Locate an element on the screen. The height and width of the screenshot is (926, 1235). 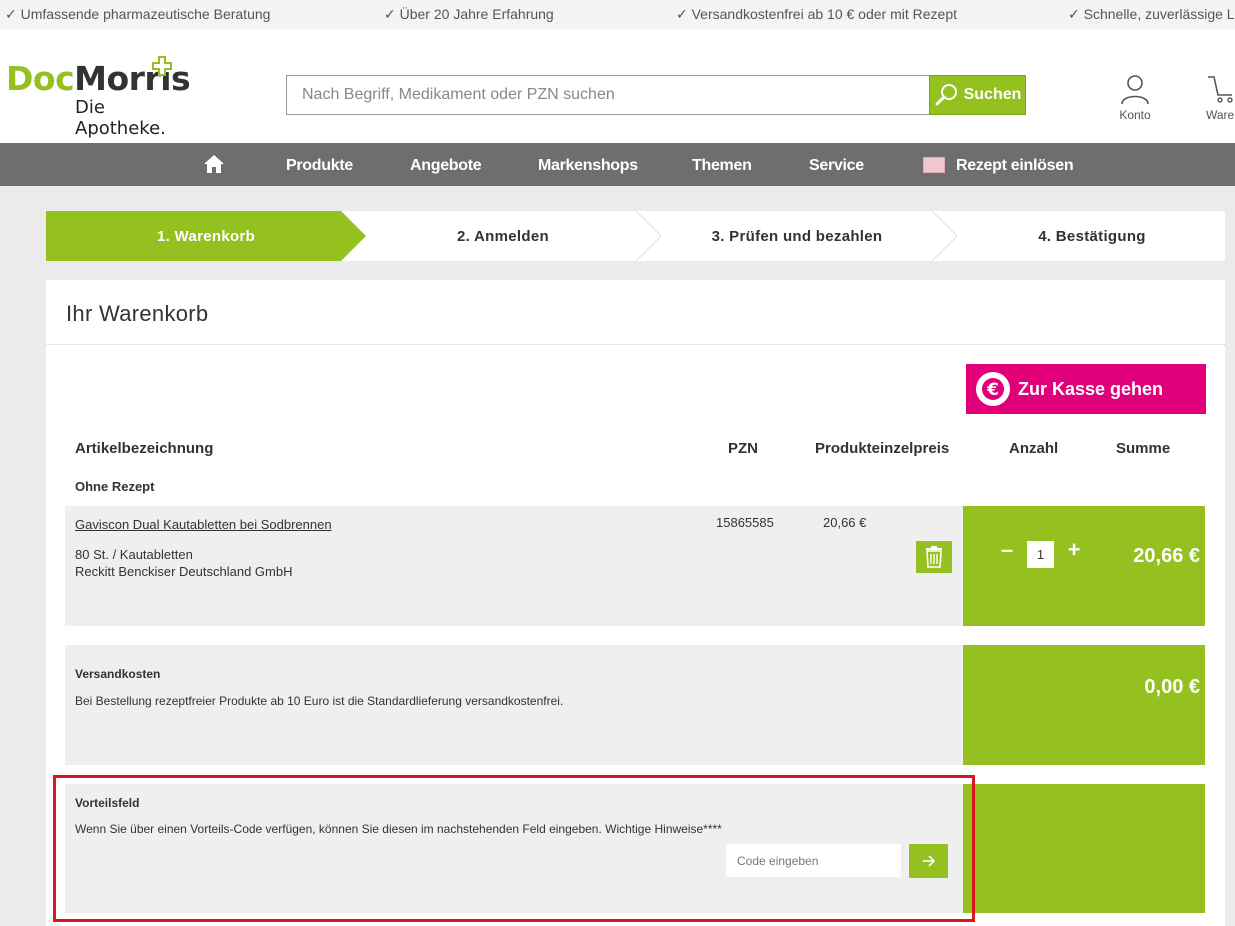
checkout-button: € Zur Kasse gehen is located at coordinates (1086, 389).